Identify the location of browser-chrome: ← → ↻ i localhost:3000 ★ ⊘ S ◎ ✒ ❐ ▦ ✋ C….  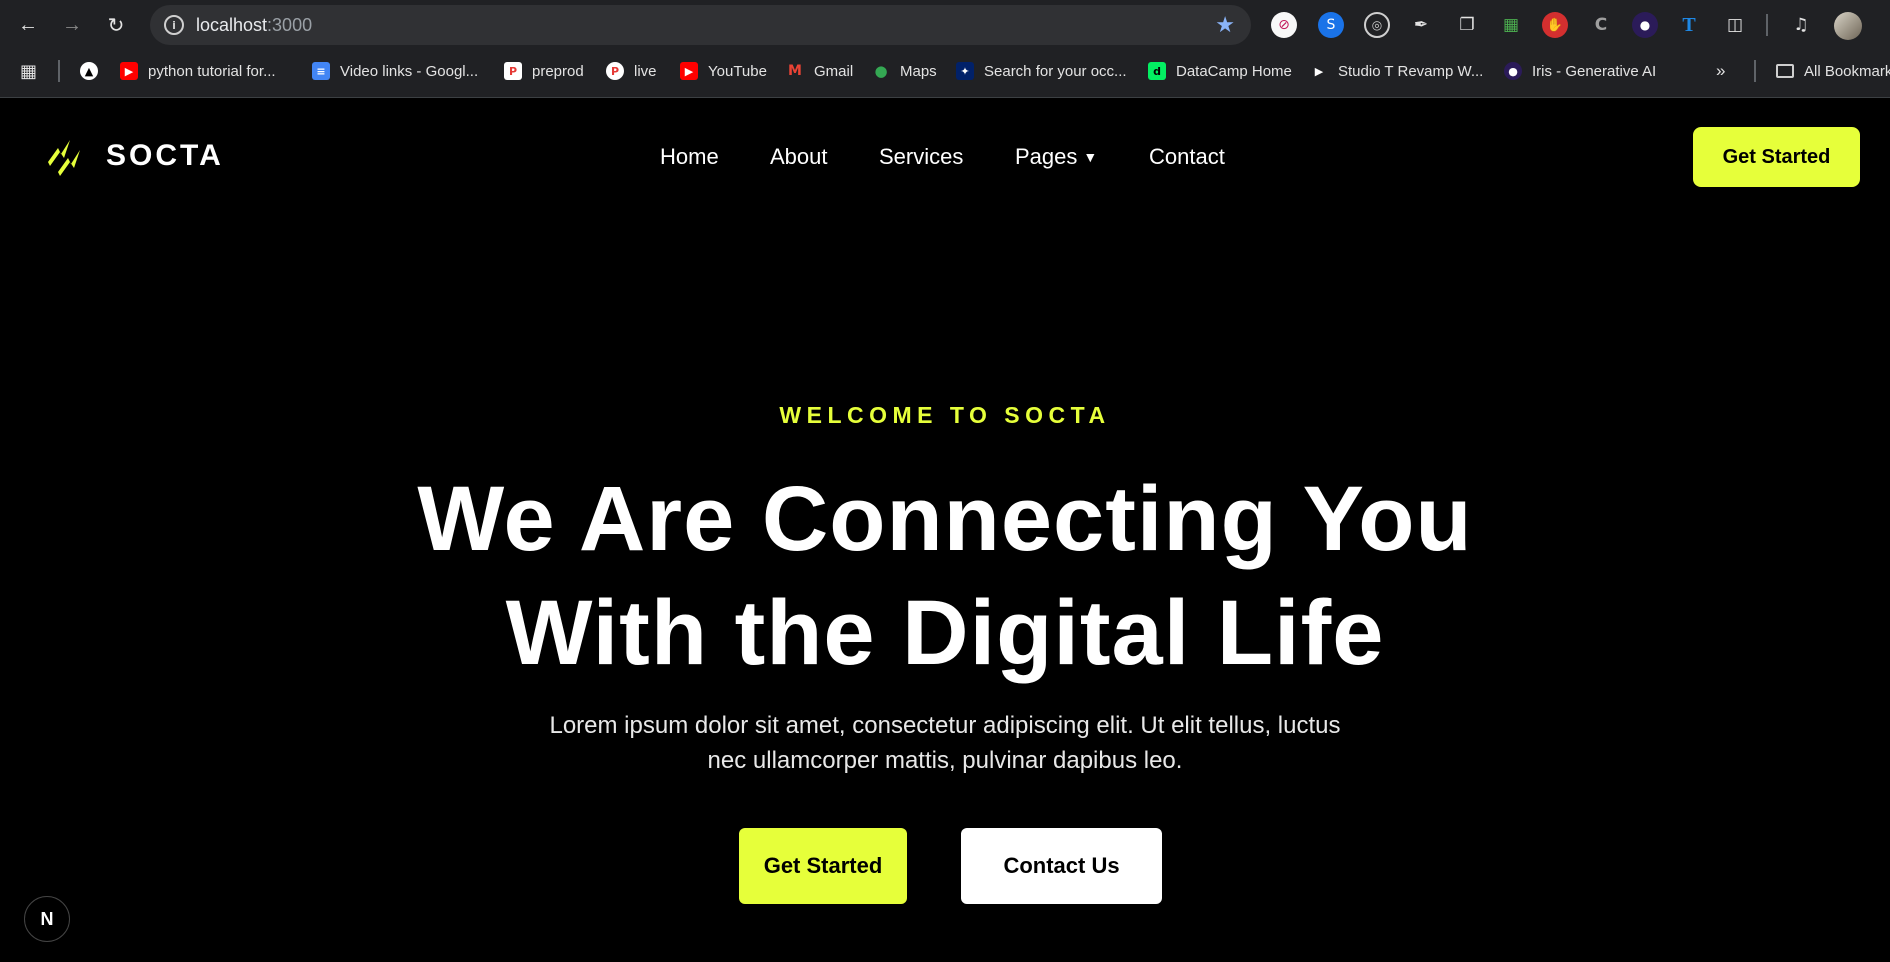
(945, 49).